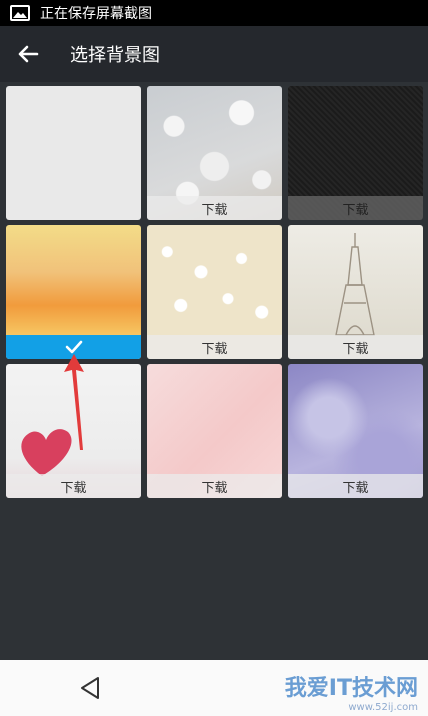 This screenshot has width=428, height=716. I want to click on watermark: 我爱IT技术网 www.52ij.com, so click(351, 691).